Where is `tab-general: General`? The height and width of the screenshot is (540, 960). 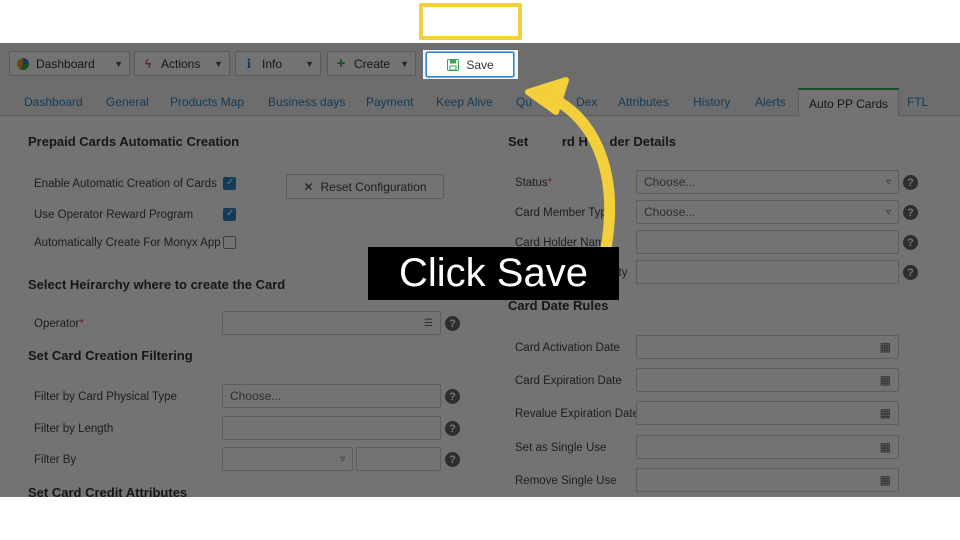 tab-general: General is located at coordinates (127, 102).